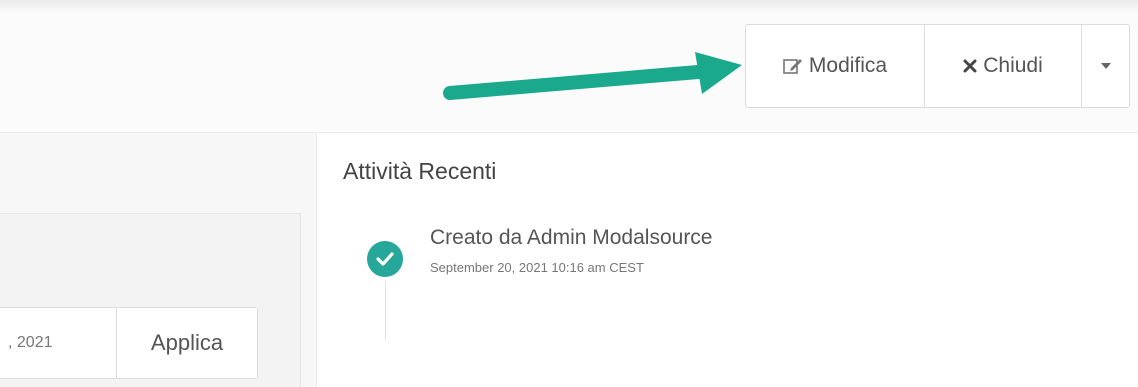  I want to click on activity-item-timestamp: September 20, 2021 10:16 am CEST, so click(537, 267).